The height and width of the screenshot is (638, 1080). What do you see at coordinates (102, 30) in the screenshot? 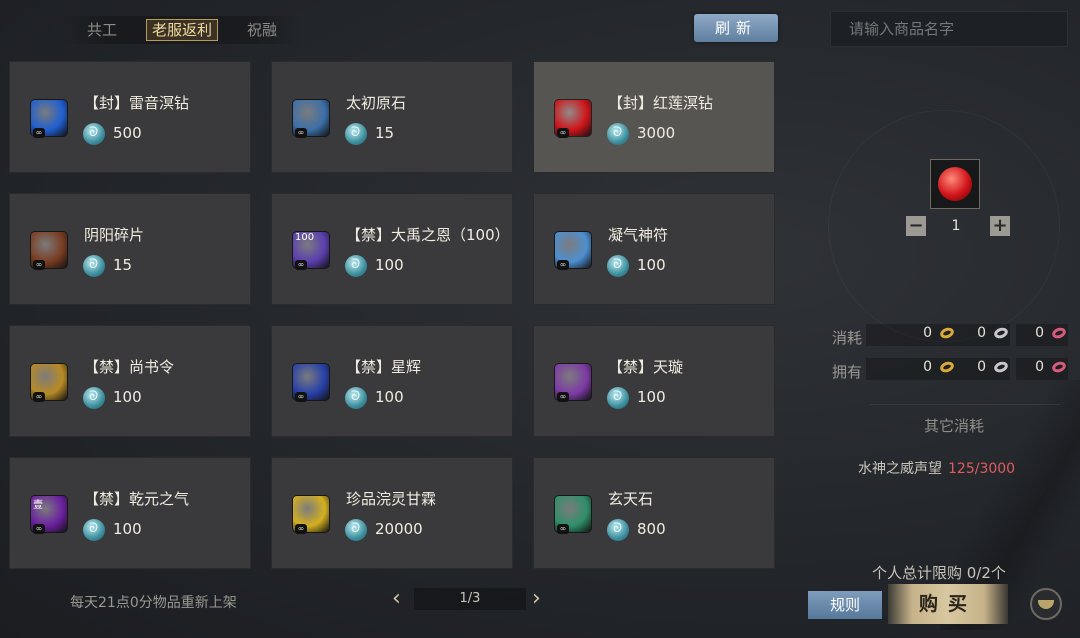
I see `tab-gonggong: 共工` at bounding box center [102, 30].